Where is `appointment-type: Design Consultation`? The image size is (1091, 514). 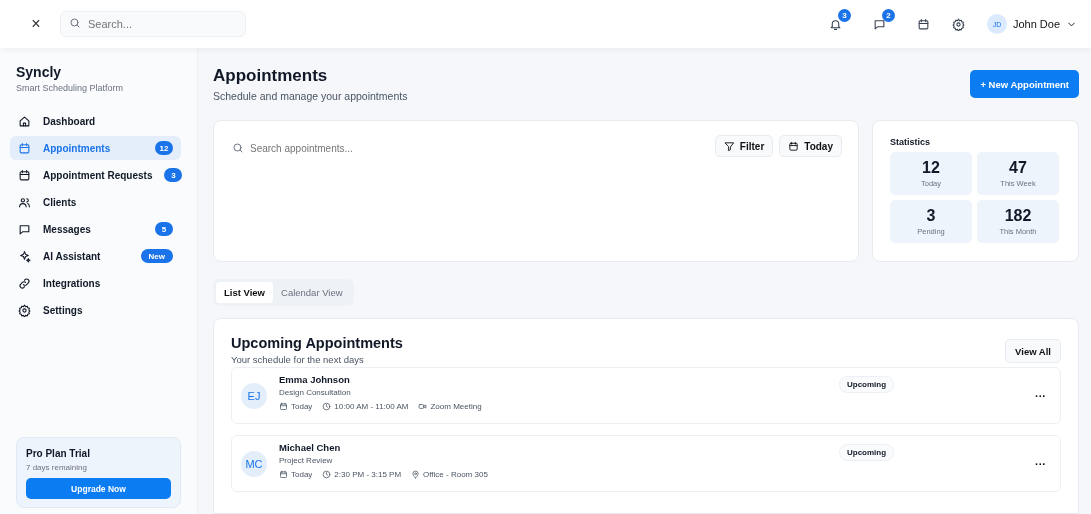 appointment-type: Design Consultation is located at coordinates (315, 392).